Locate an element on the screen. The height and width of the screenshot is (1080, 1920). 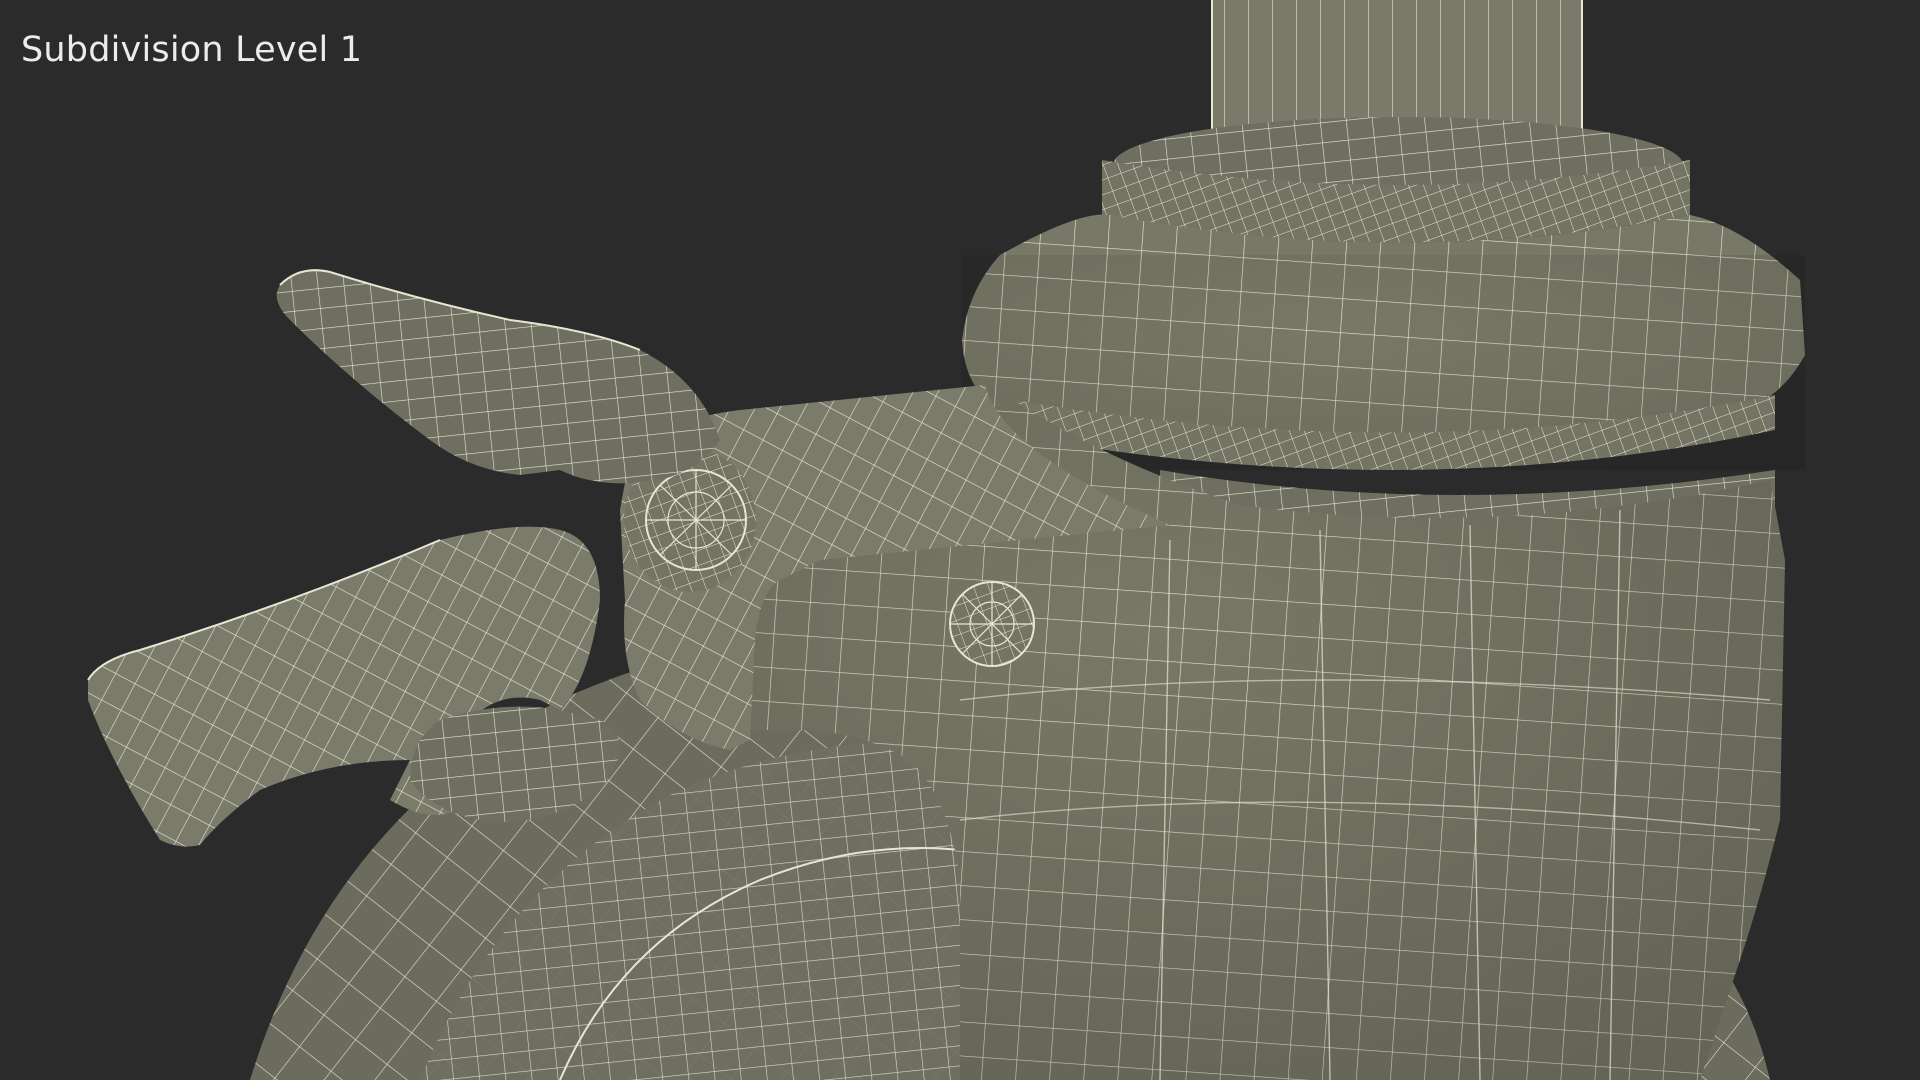
brake-pedal-upper is located at coordinates (498, 376).